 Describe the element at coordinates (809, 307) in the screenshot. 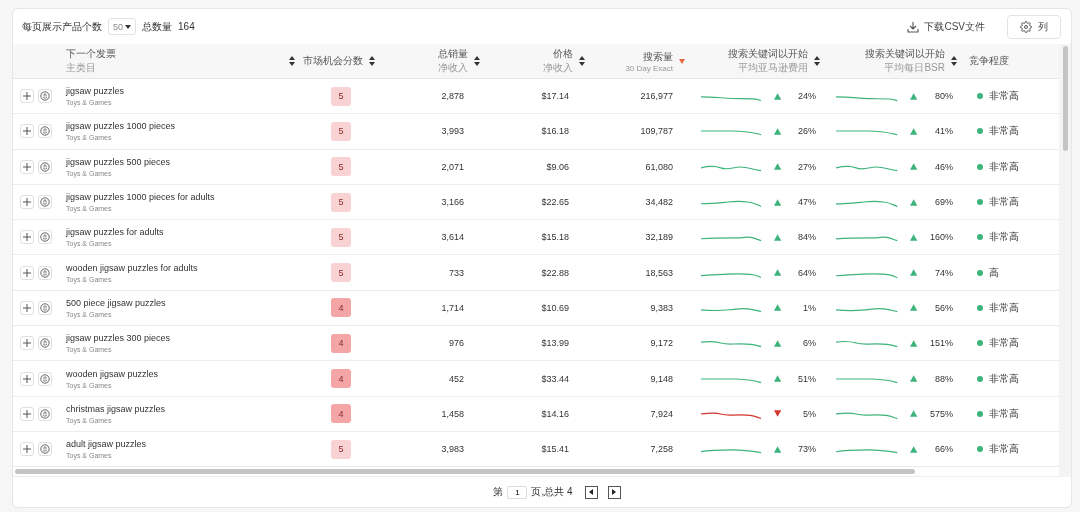

I see `change-percent: 1%` at that location.